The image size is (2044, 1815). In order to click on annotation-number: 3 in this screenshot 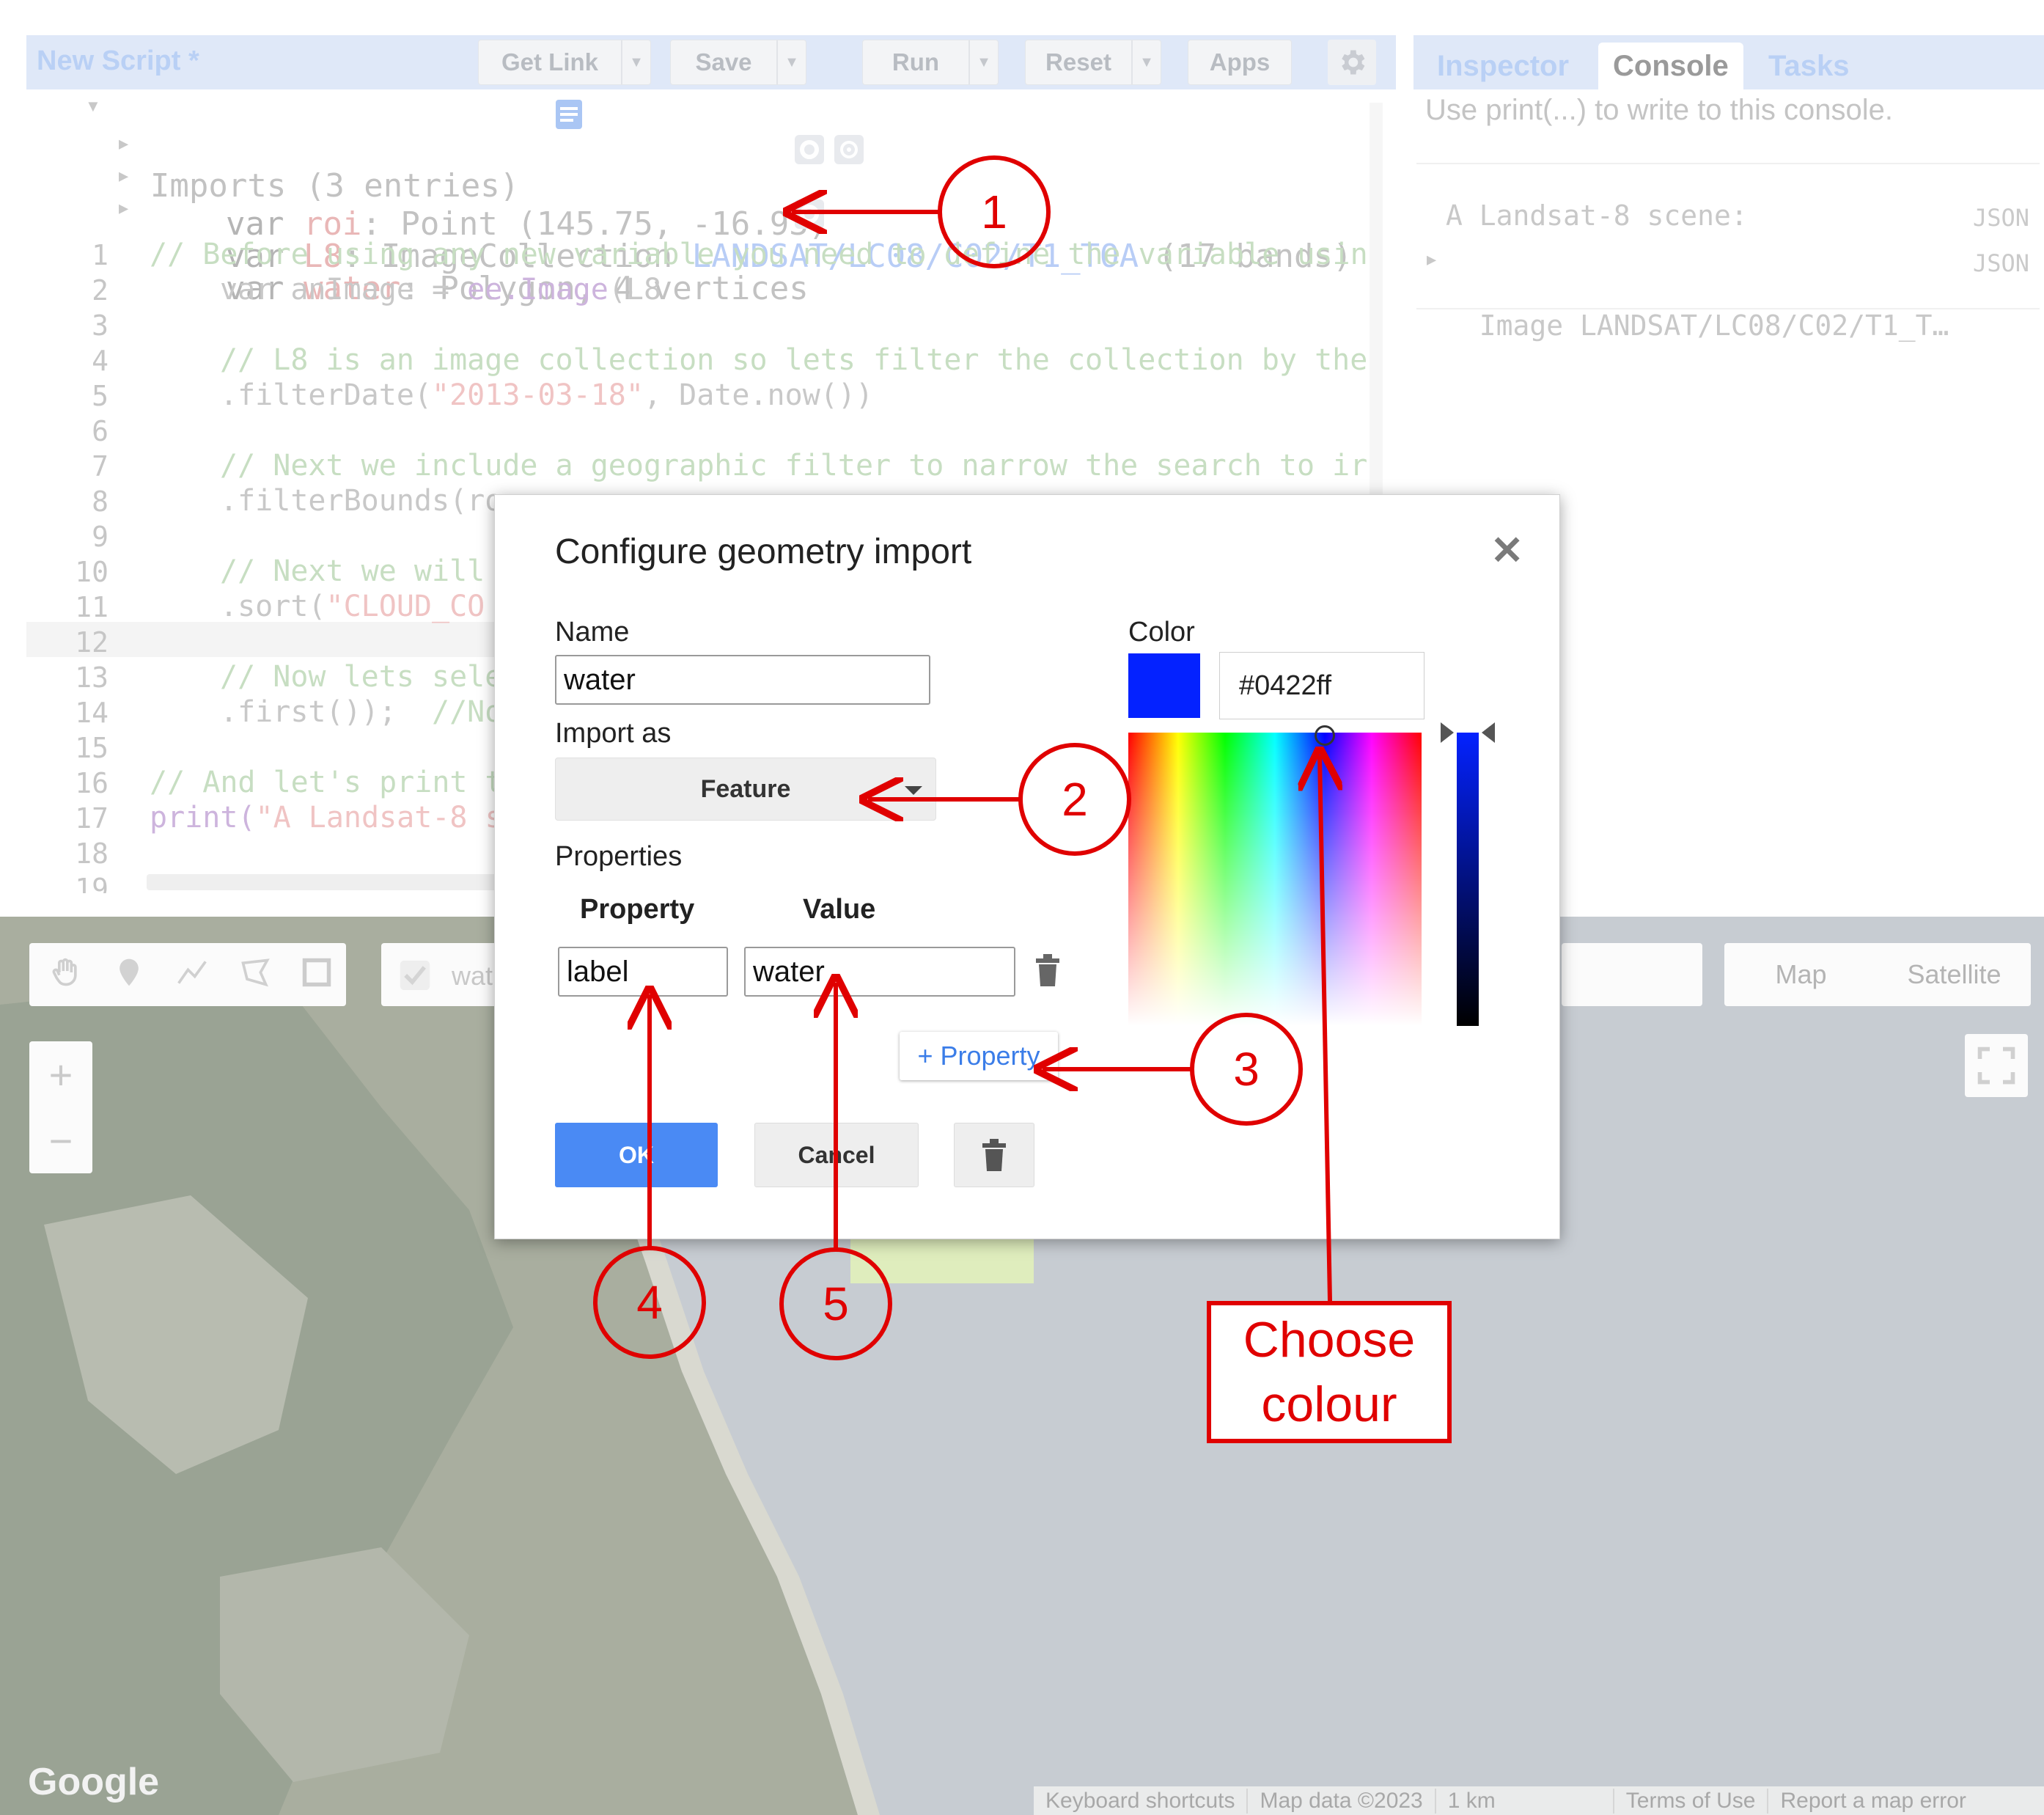, I will do `click(1246, 1069)`.